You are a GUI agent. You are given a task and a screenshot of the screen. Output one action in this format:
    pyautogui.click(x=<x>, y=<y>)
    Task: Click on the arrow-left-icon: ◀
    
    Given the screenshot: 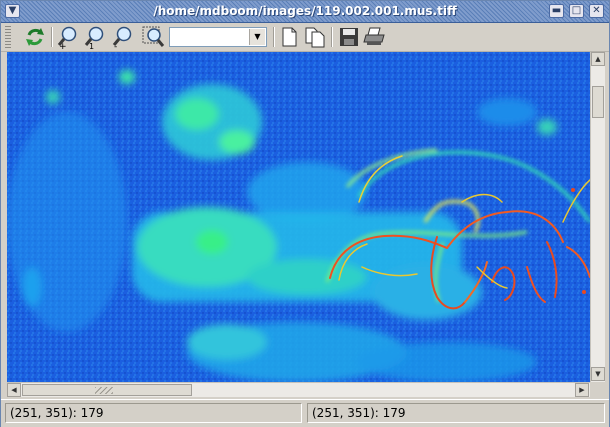 What is the action you would take?
    pyautogui.click(x=14, y=390)
    